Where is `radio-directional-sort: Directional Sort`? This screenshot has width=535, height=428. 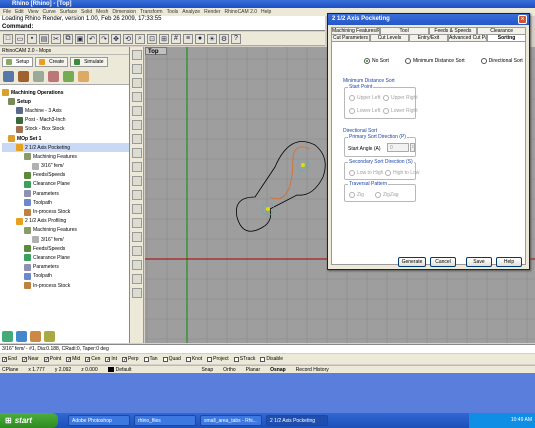 radio-directional-sort: Directional Sort is located at coordinates (501, 61).